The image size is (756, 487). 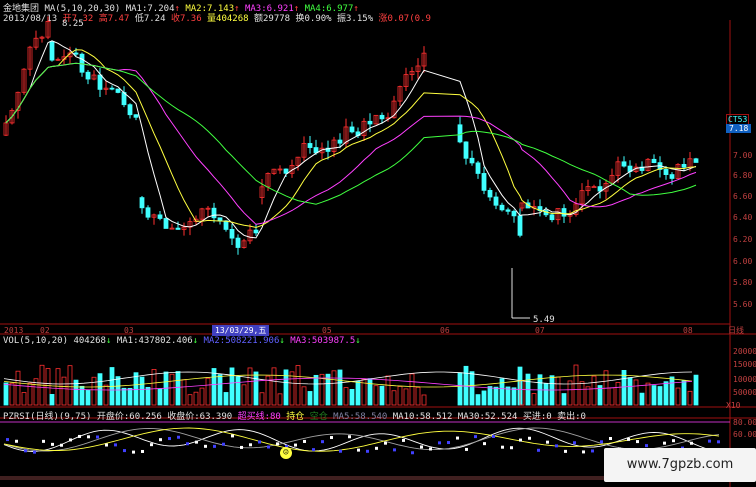 I want to click on volume-value: 404268, so click(x=89, y=341).